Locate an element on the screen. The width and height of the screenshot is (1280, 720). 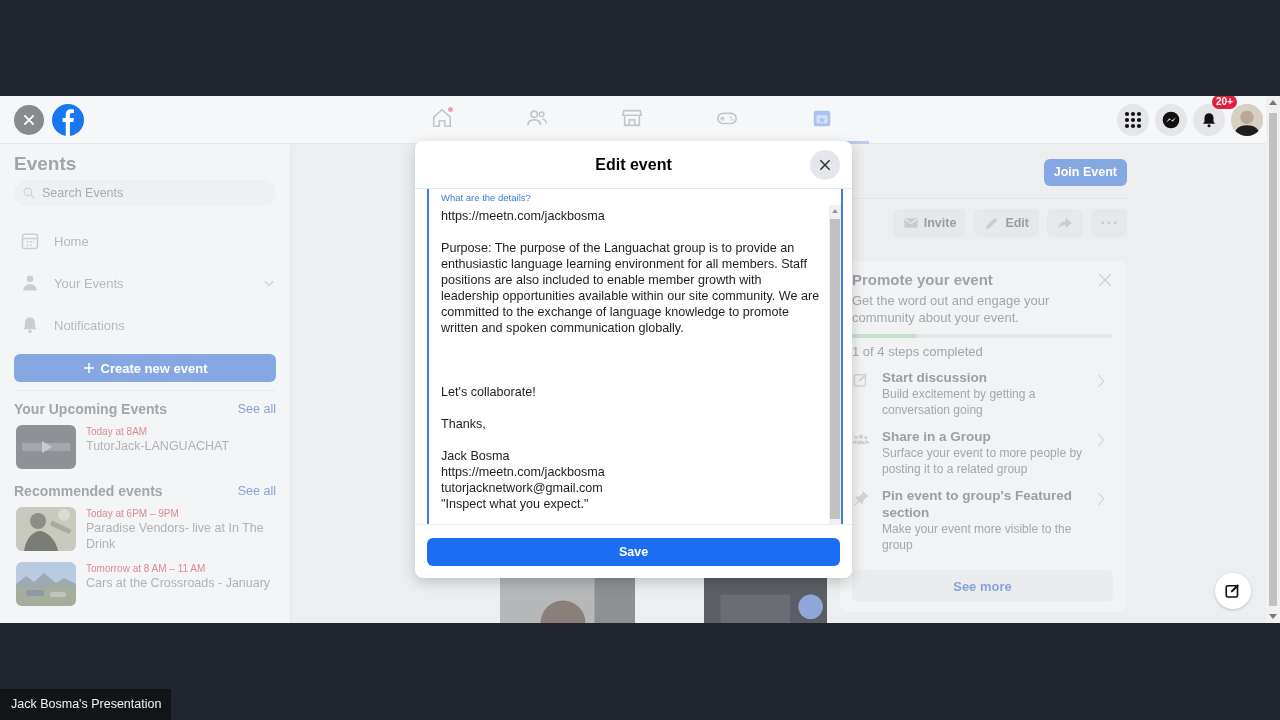
messenger-icon is located at coordinates (1171, 119).